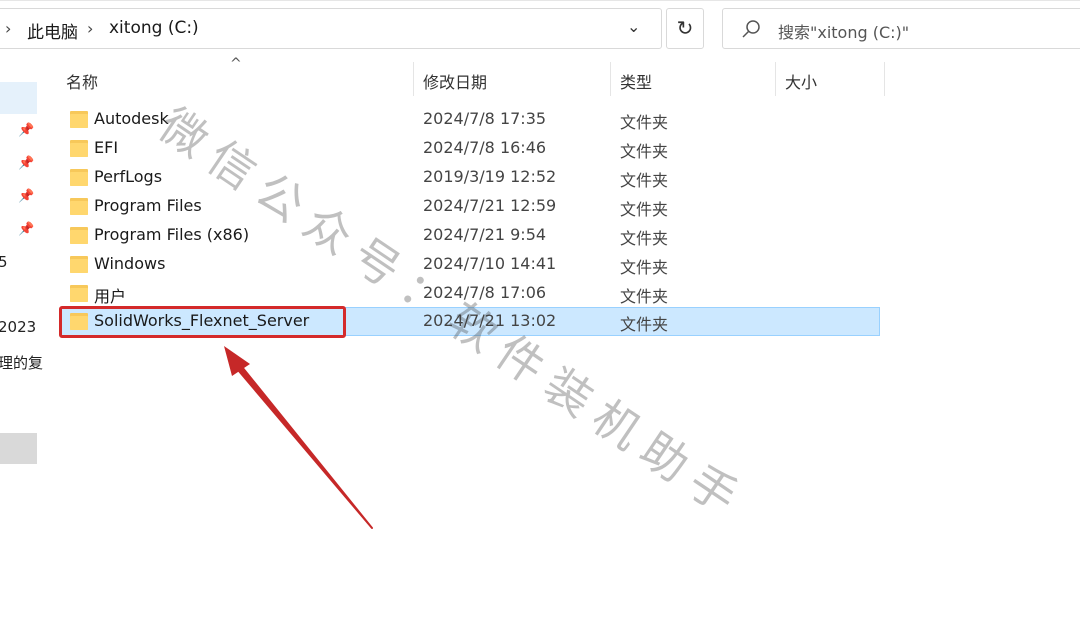 This screenshot has width=1080, height=627. I want to click on column-header-type: 类型, so click(636, 81).